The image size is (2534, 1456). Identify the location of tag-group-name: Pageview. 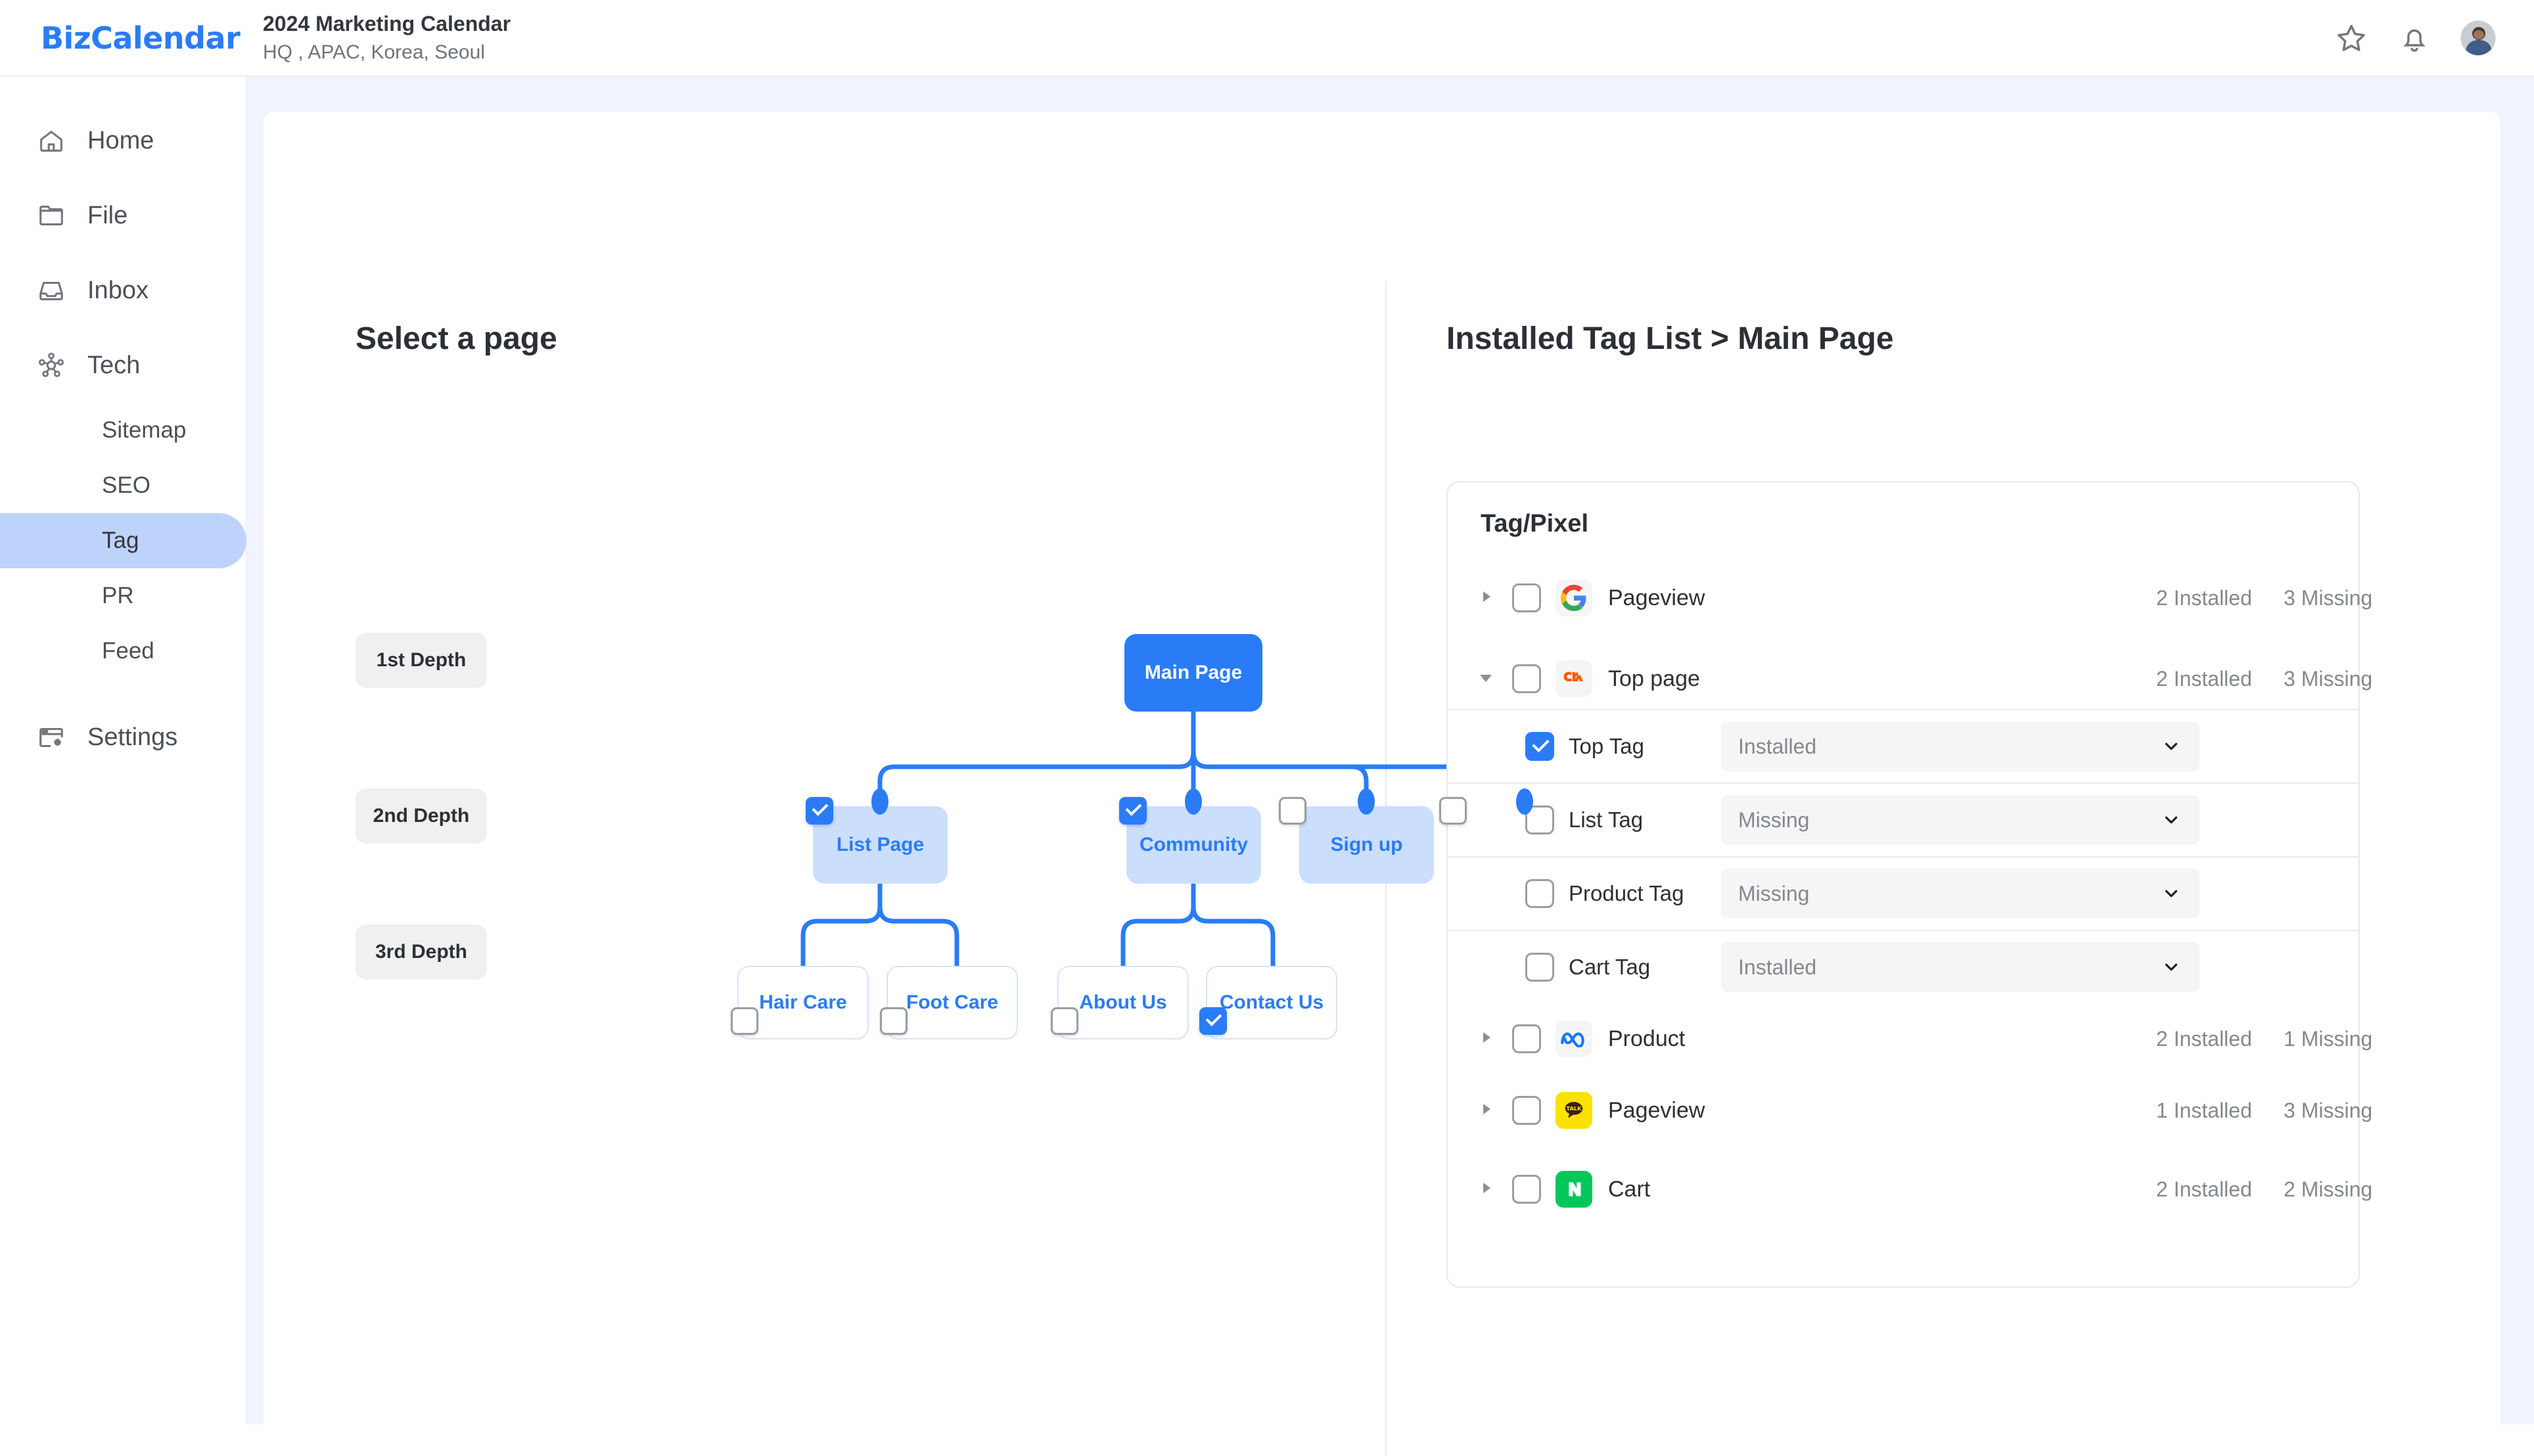
(1656, 597).